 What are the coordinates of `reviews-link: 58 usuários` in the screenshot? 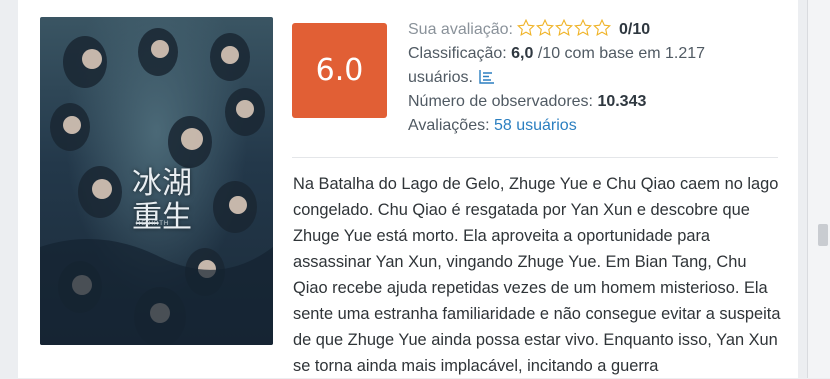 It's located at (535, 125).